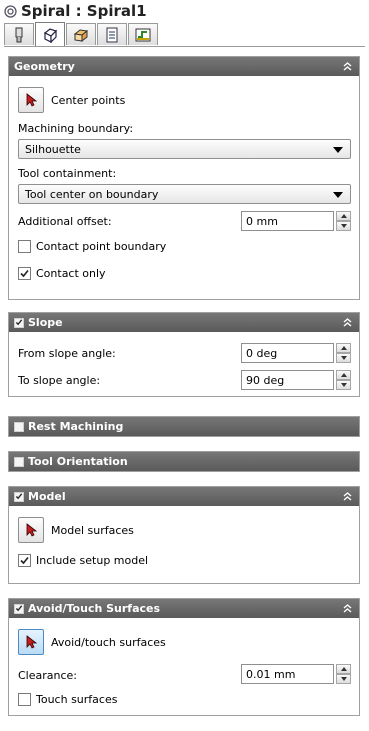  I want to click on tab-passes, so click(112, 34).